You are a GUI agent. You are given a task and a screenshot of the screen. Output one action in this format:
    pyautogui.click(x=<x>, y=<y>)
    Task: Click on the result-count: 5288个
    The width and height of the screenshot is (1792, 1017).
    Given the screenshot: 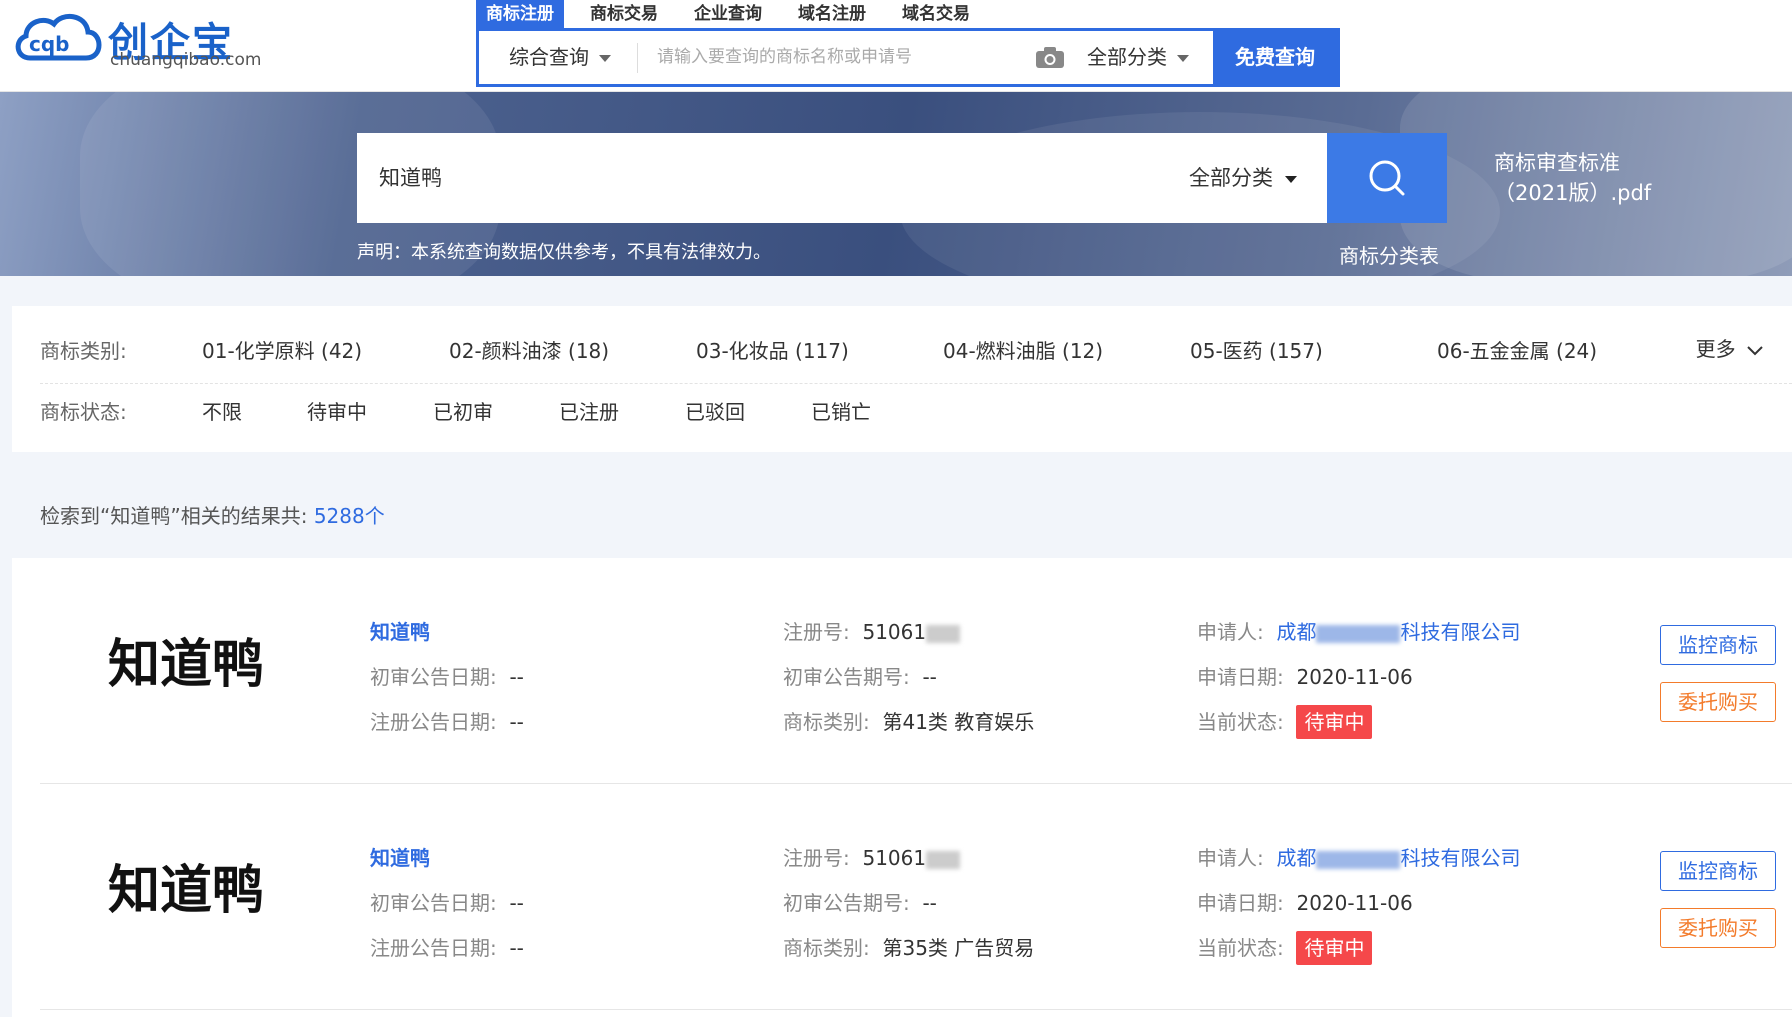 What is the action you would take?
    pyautogui.click(x=349, y=516)
    